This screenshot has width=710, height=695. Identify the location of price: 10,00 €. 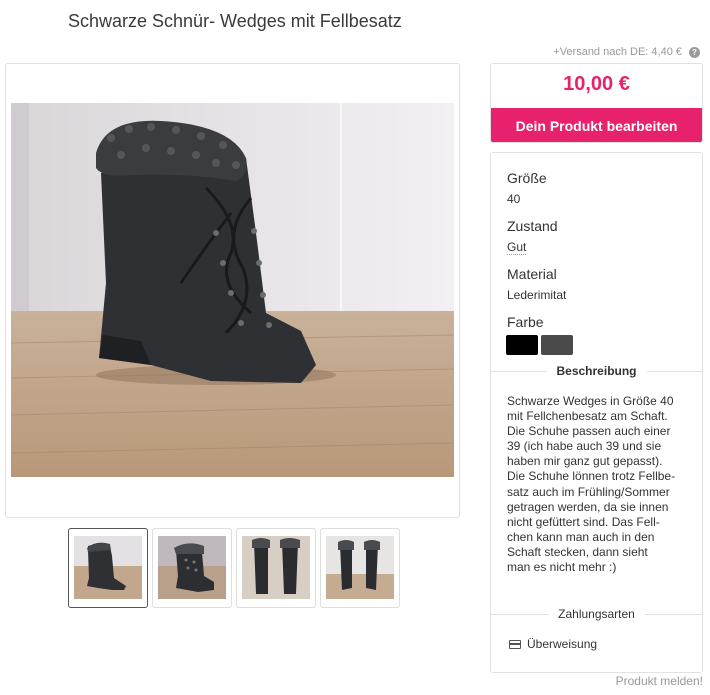
(596, 84).